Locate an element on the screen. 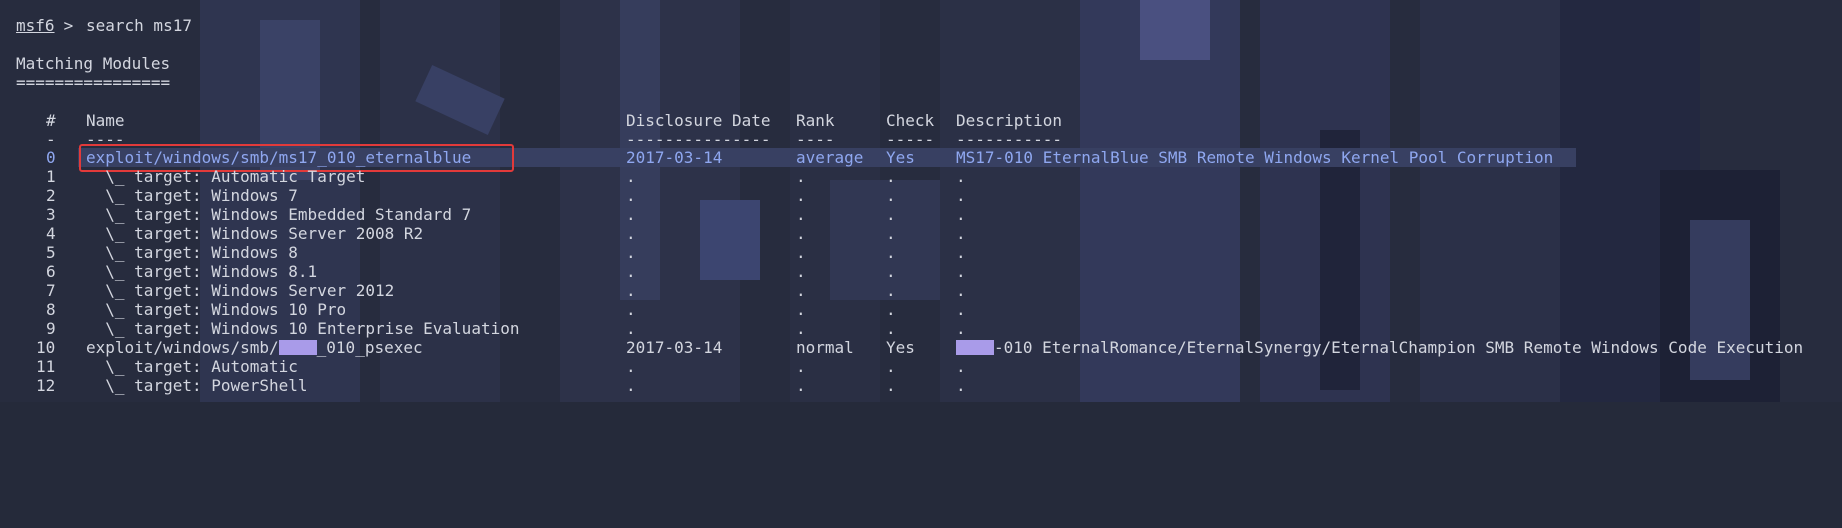 Image resolution: width=1842 pixels, height=528 pixels. table-row: 5 \_ target: Windows 8 . . . . is located at coordinates (483, 252).